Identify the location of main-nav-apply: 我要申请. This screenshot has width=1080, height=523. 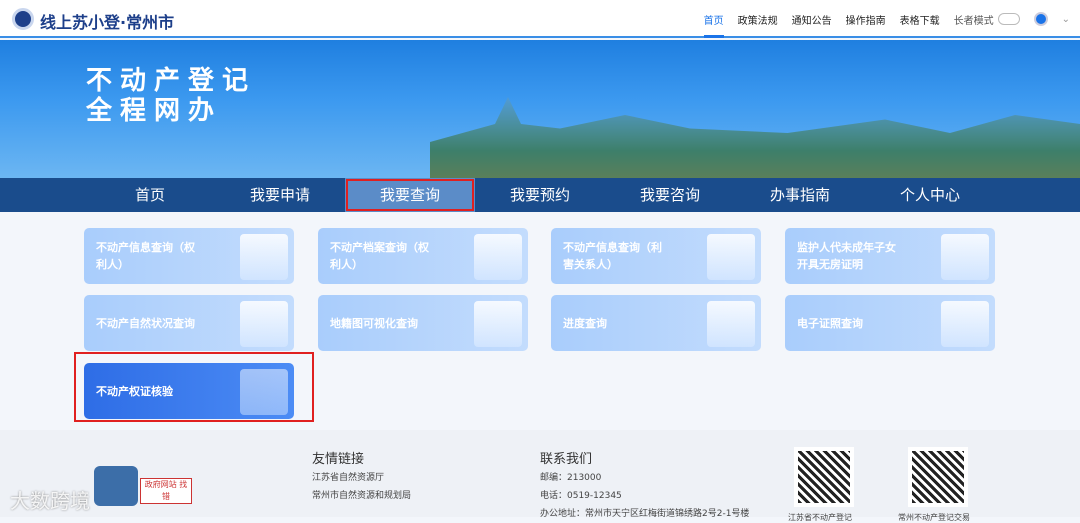
(280, 195).